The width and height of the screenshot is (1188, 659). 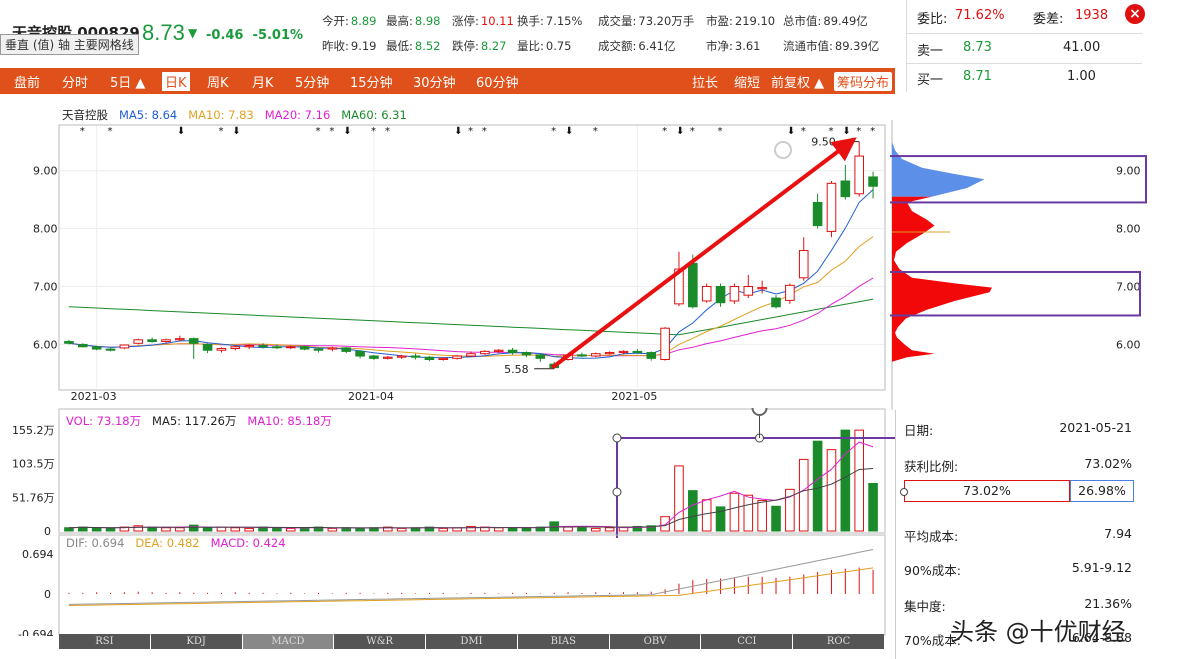 What do you see at coordinates (371, 81) in the screenshot?
I see `period-tab: 15分钟` at bounding box center [371, 81].